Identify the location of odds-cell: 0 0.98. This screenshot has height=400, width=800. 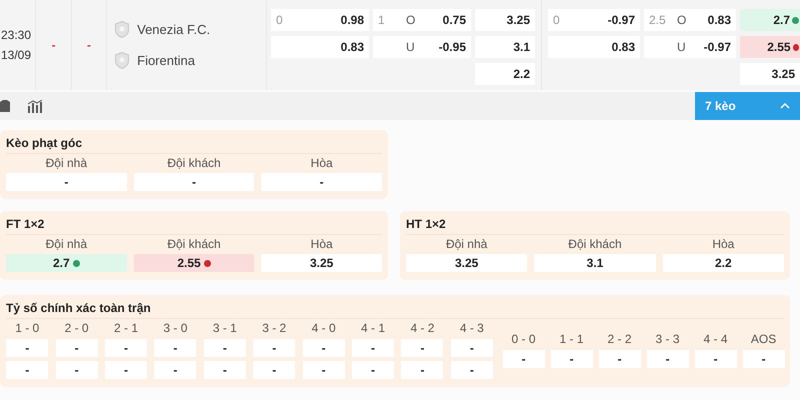
(320, 20).